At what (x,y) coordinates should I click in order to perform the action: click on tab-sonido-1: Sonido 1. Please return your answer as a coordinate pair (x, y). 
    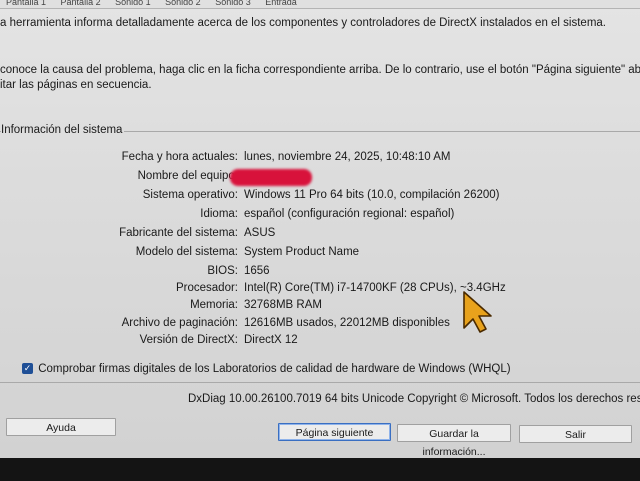
    Looking at the image, I should click on (133, 3).